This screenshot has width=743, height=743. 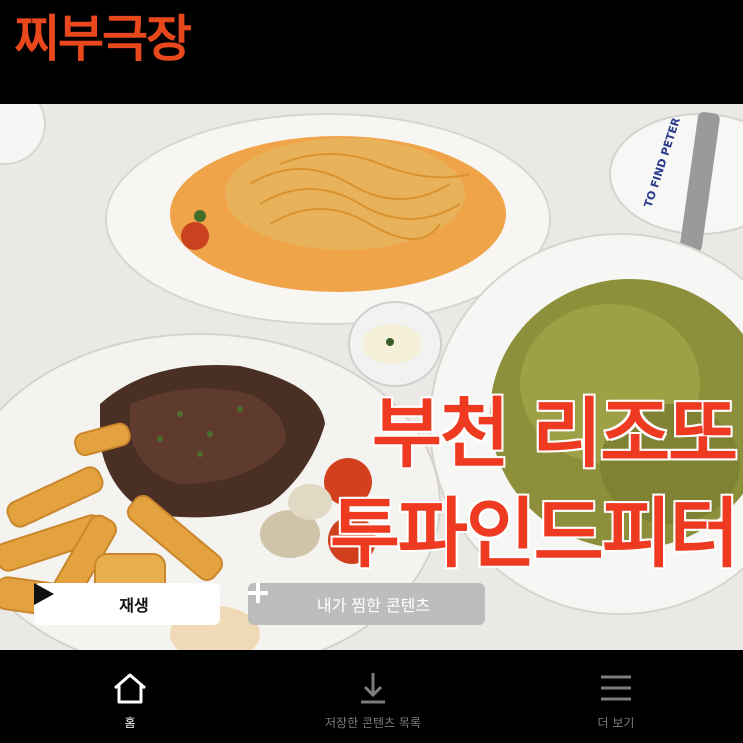 I want to click on top-bar: 찌부극장, so click(x=371, y=52).